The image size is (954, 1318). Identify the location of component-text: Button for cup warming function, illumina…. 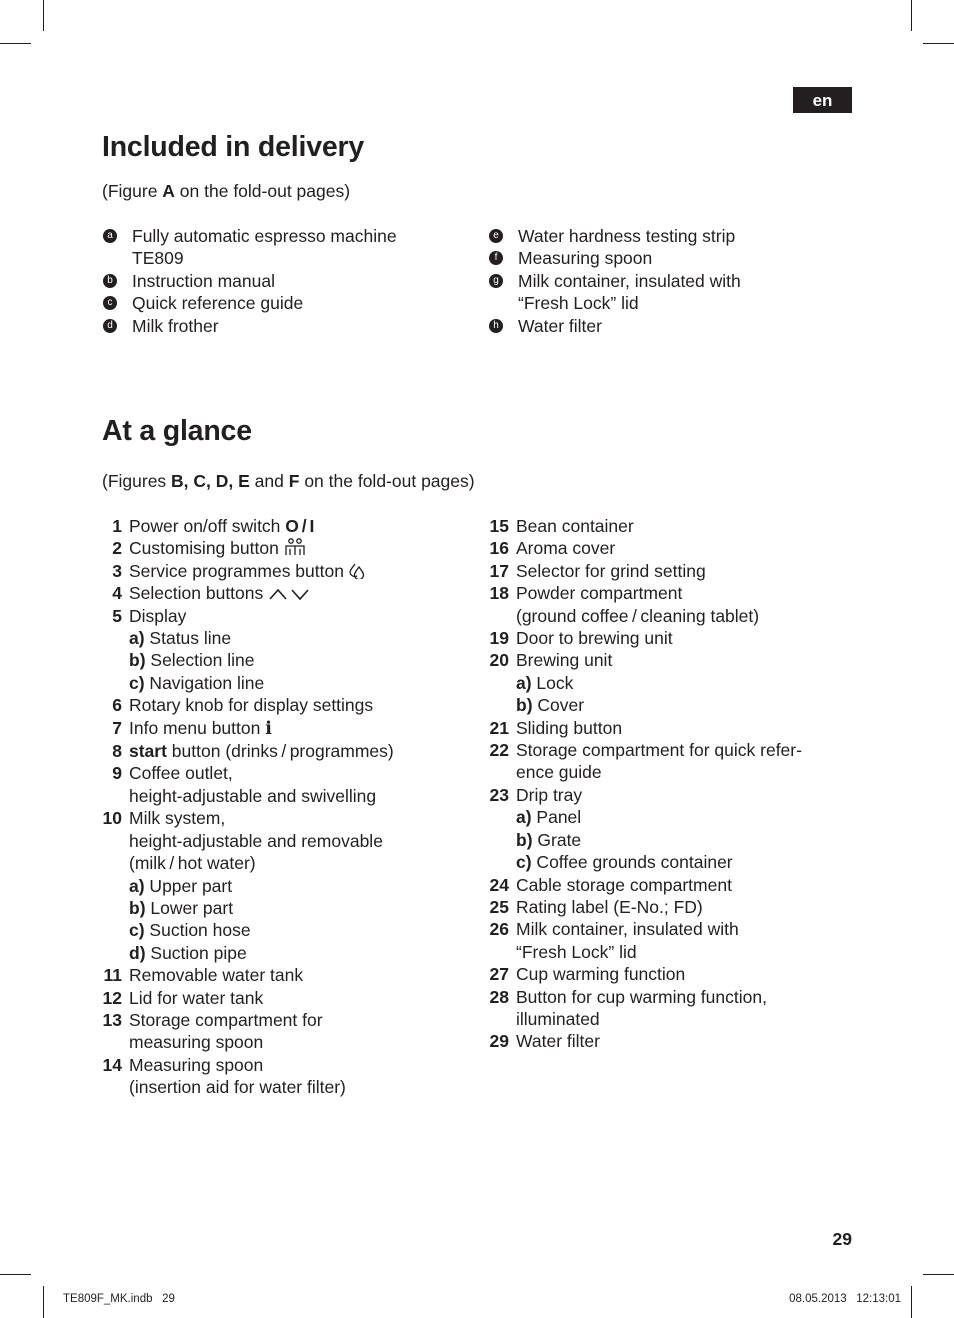
(686, 1008).